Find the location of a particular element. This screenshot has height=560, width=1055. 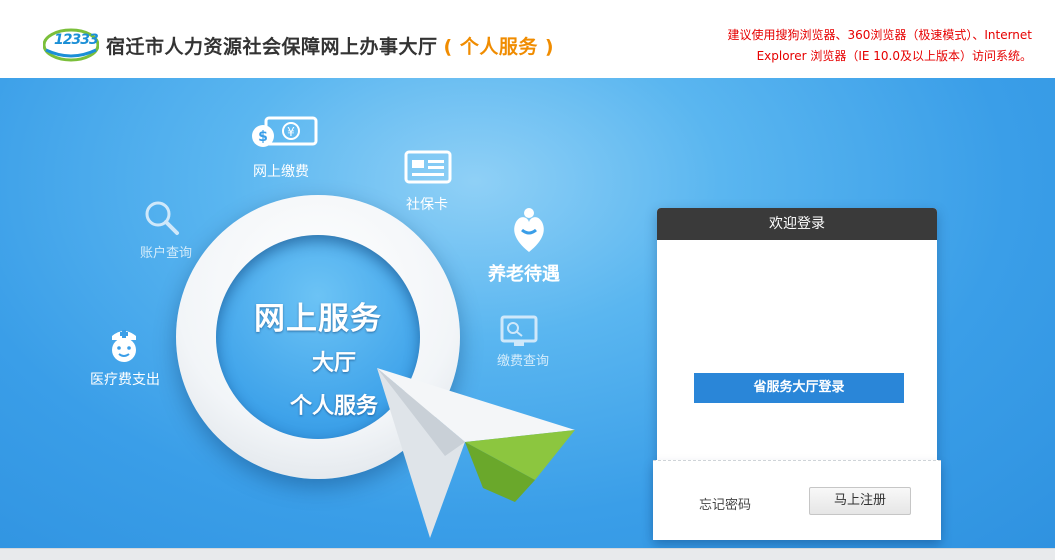

login-title: 欢迎登录 is located at coordinates (797, 224).